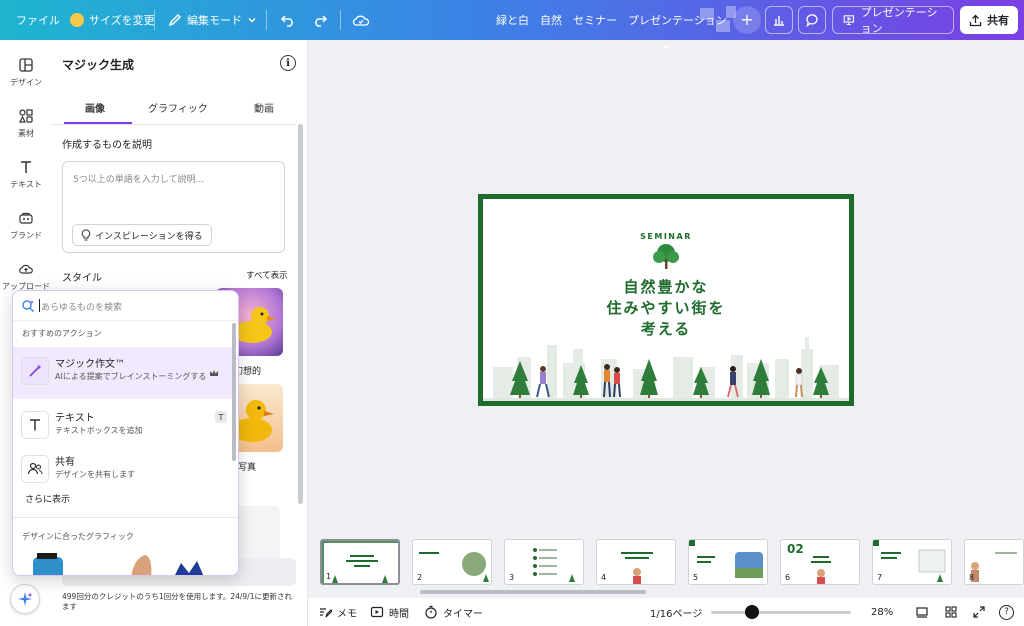  I want to click on share-button: 共有, so click(989, 20).